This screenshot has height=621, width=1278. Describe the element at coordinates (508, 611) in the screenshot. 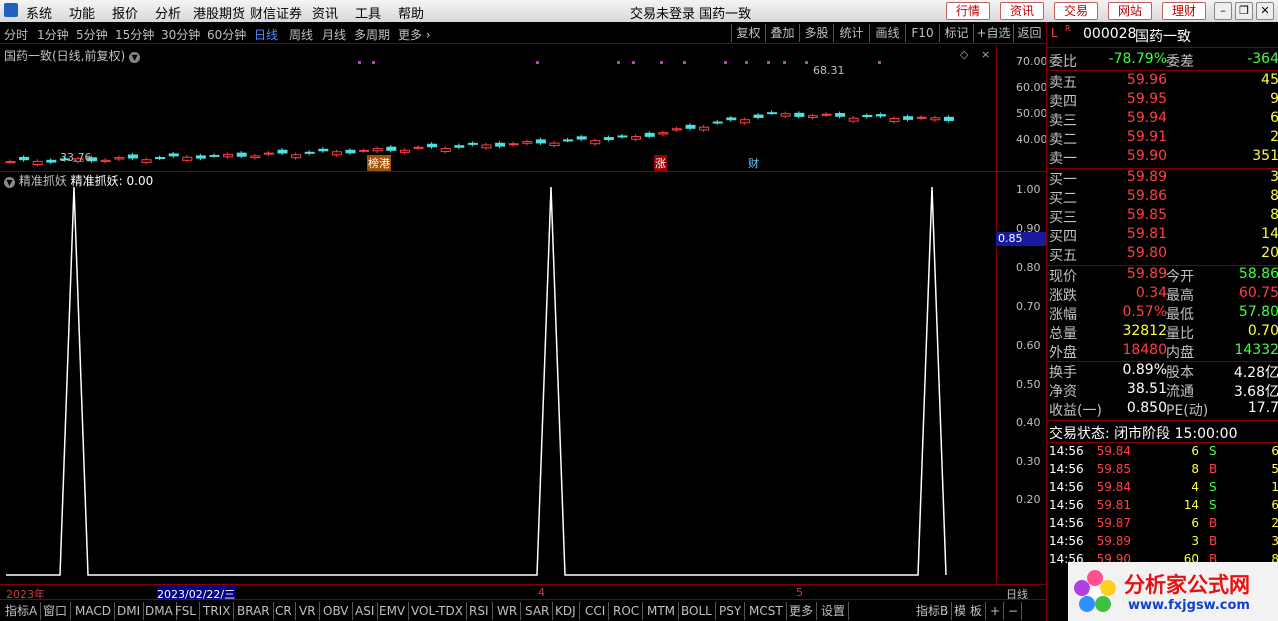

I see `indicator-tab: WR` at that location.